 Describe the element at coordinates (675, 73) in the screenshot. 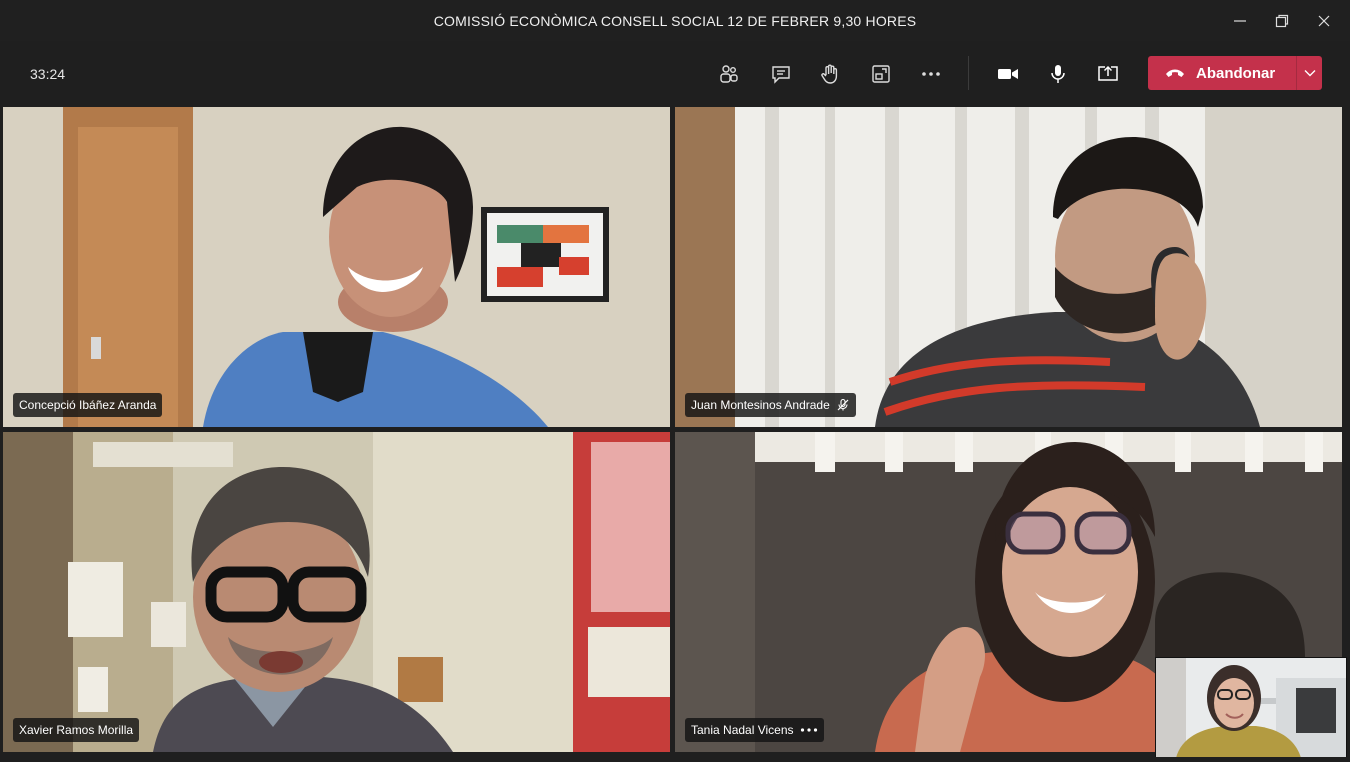

I see `meeting-toolbar: 33:24 Abandonar` at that location.